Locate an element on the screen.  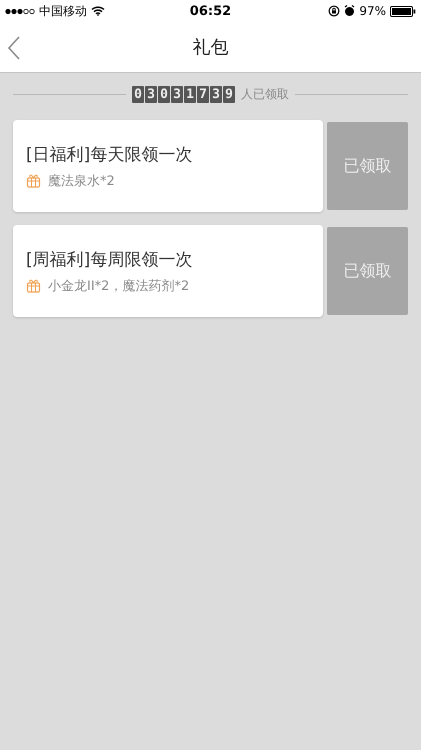
gift-title: [周福利]每周限领一次 is located at coordinates (110, 259).